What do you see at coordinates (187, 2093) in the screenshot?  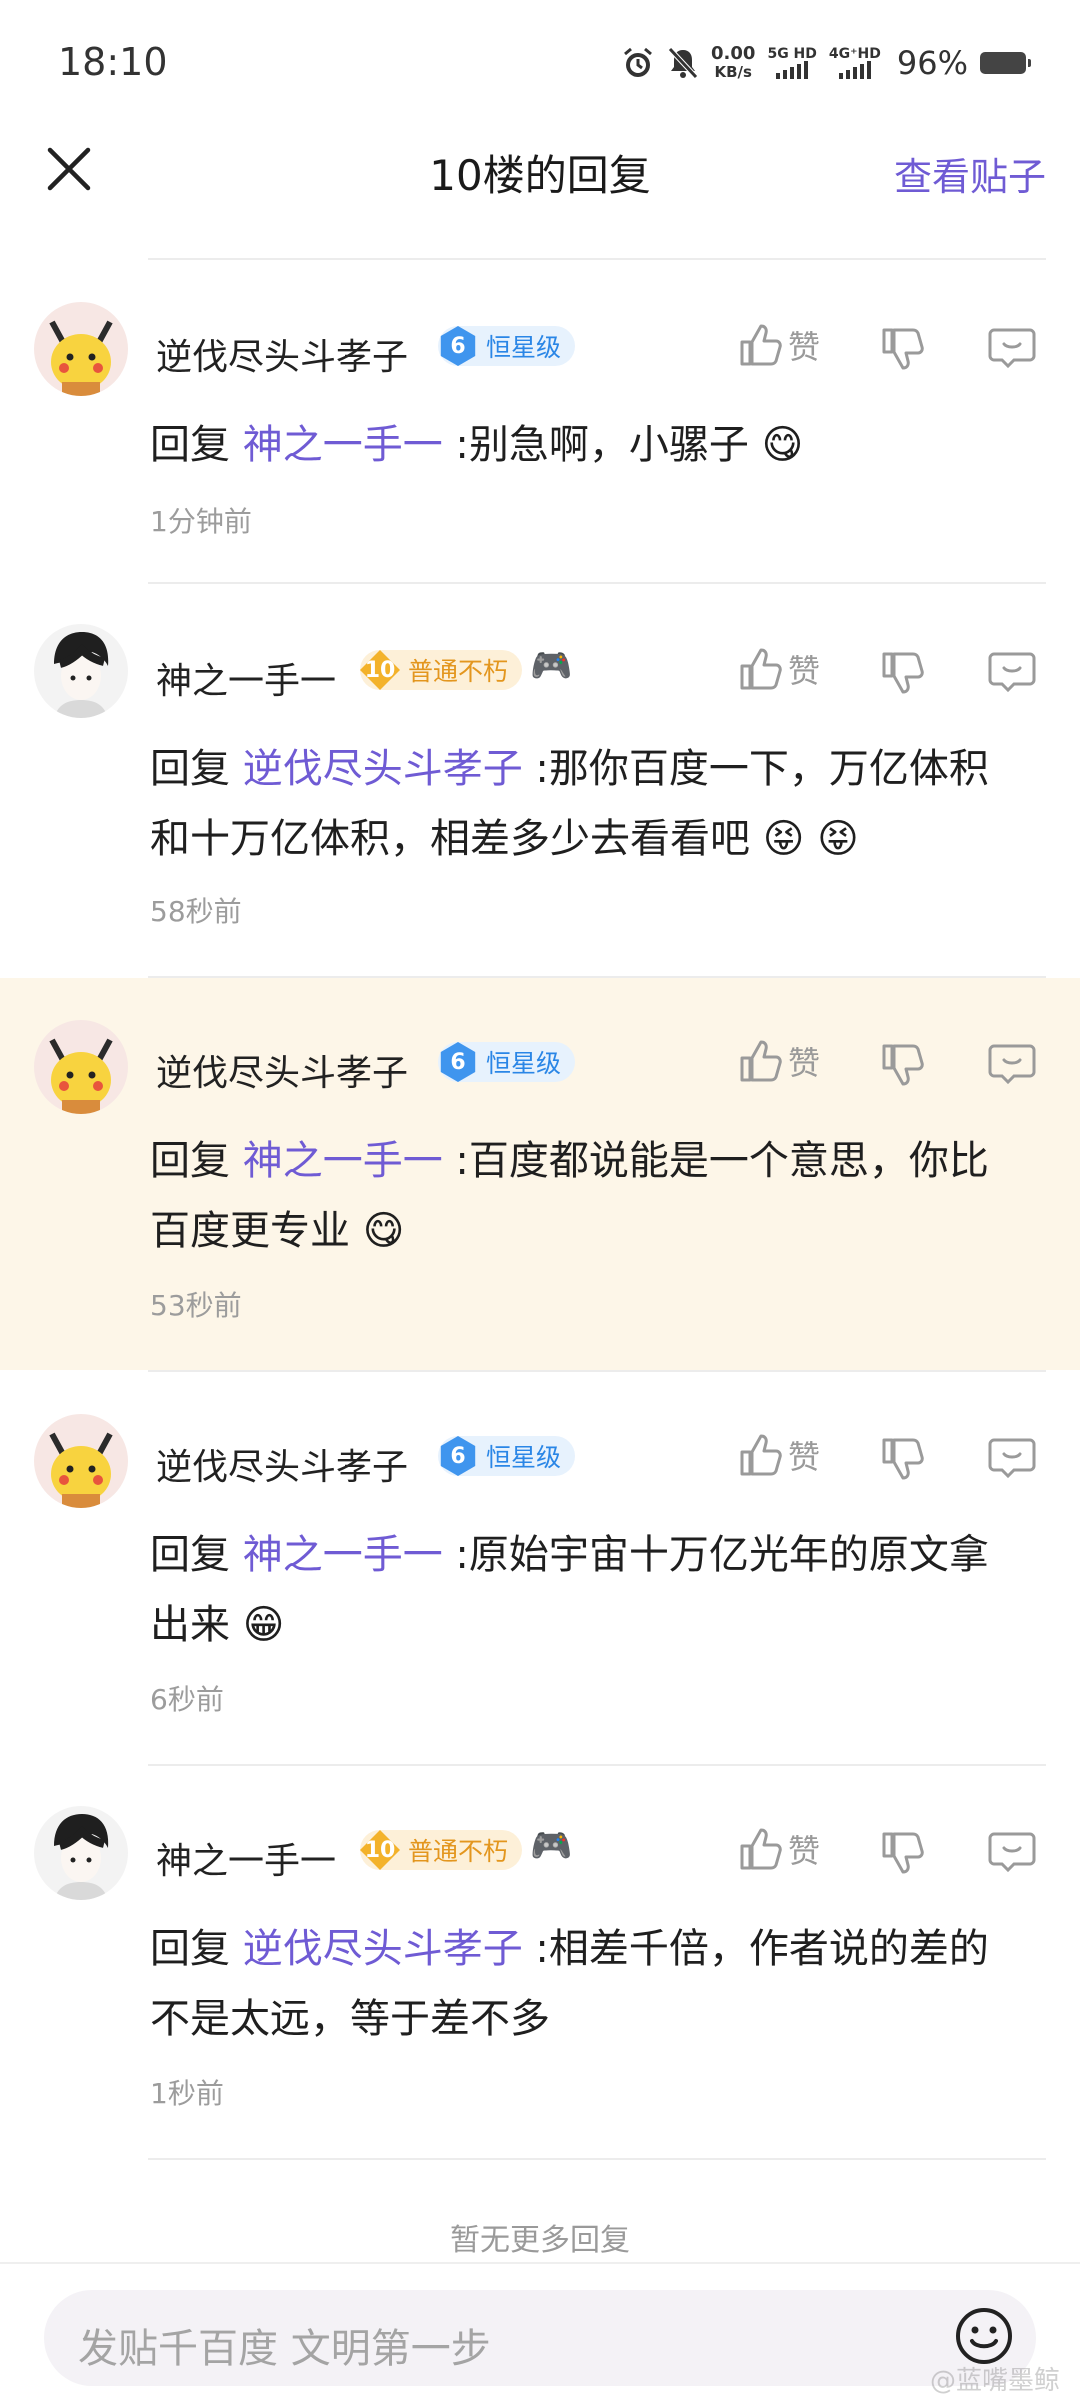 I see `timestamp: 1秒前` at bounding box center [187, 2093].